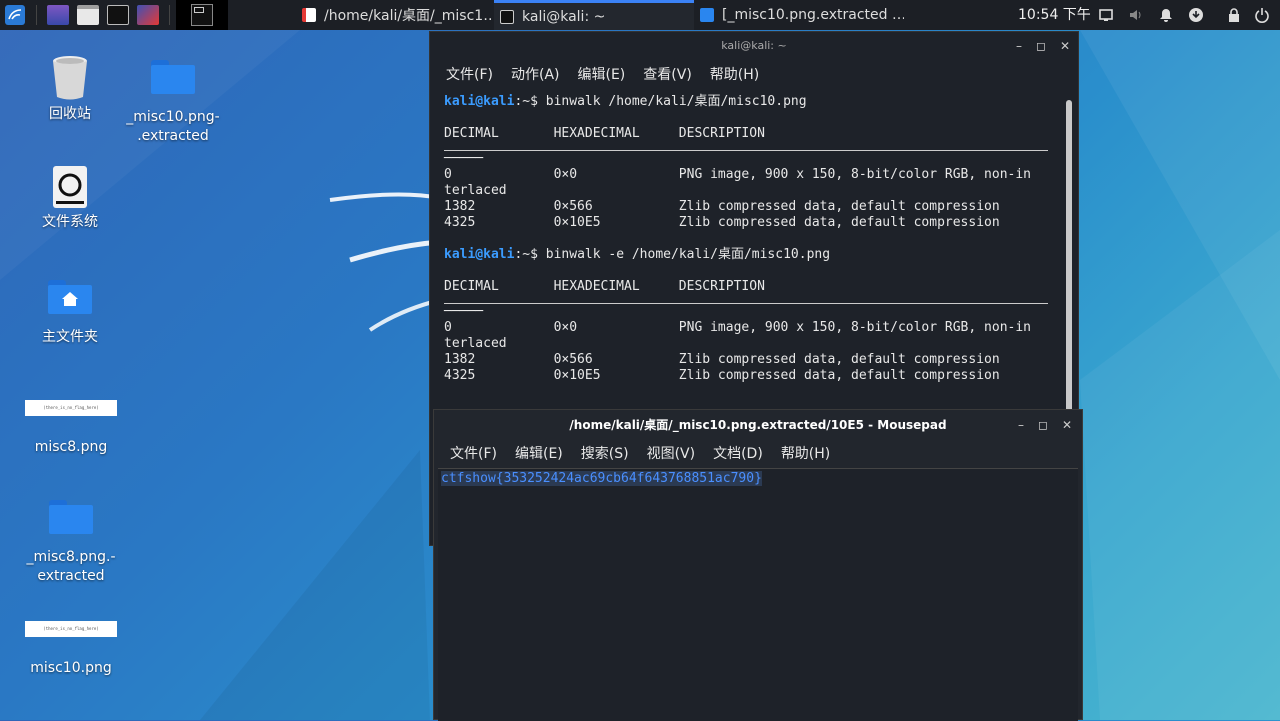  Describe the element at coordinates (70, 337) in the screenshot. I see `desktop-icon-label: 主文件夹` at that location.